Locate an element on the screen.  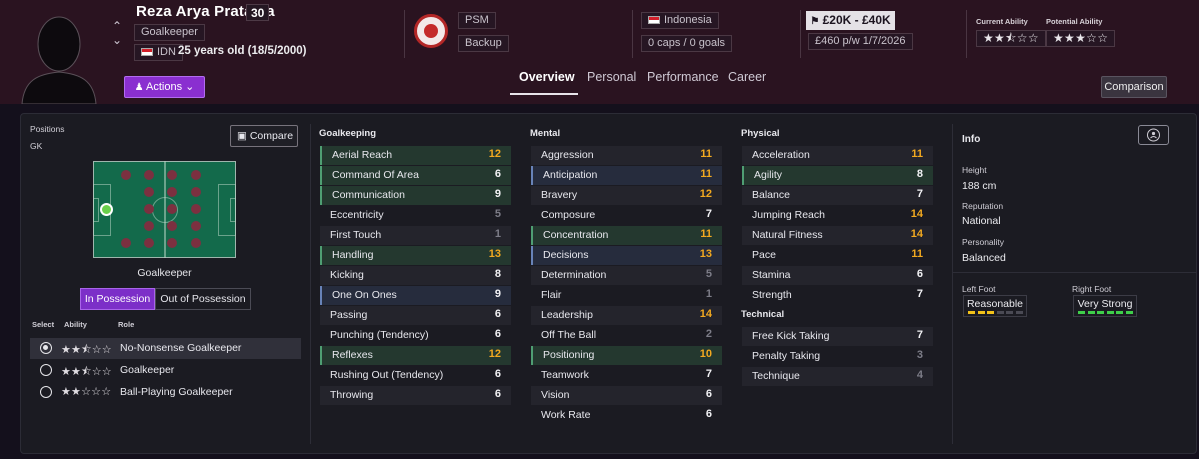
attribute-row: Anticipation 11 is located at coordinates (626, 175).